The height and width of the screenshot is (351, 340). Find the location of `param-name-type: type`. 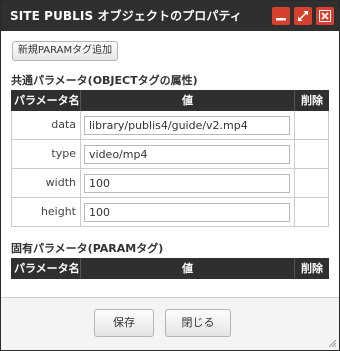

param-name-type: type is located at coordinates (46, 154).